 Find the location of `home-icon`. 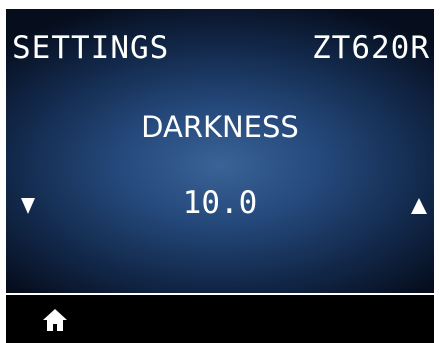

home-icon is located at coordinates (55, 320).